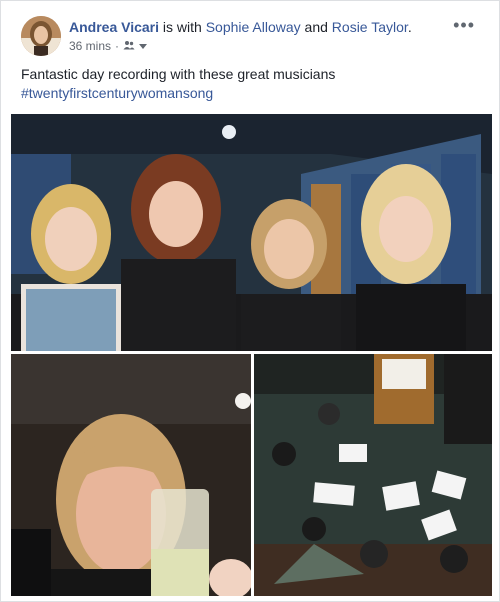  Describe the element at coordinates (409, 27) in the screenshot. I see `title-period: .` at that location.